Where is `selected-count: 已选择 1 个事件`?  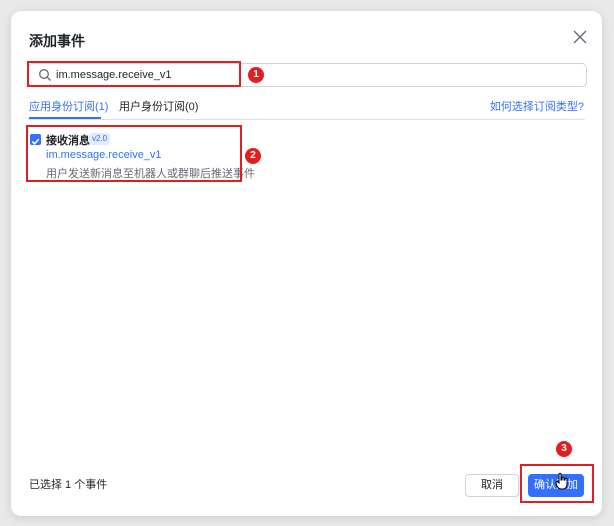
selected-count: 已选择 1 个事件 is located at coordinates (68, 485).